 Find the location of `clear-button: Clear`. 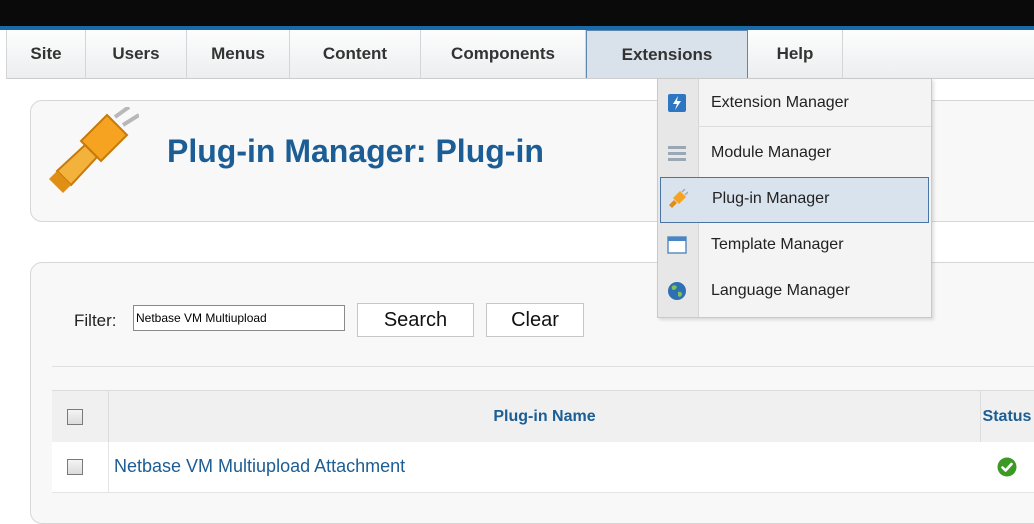

clear-button: Clear is located at coordinates (535, 320).